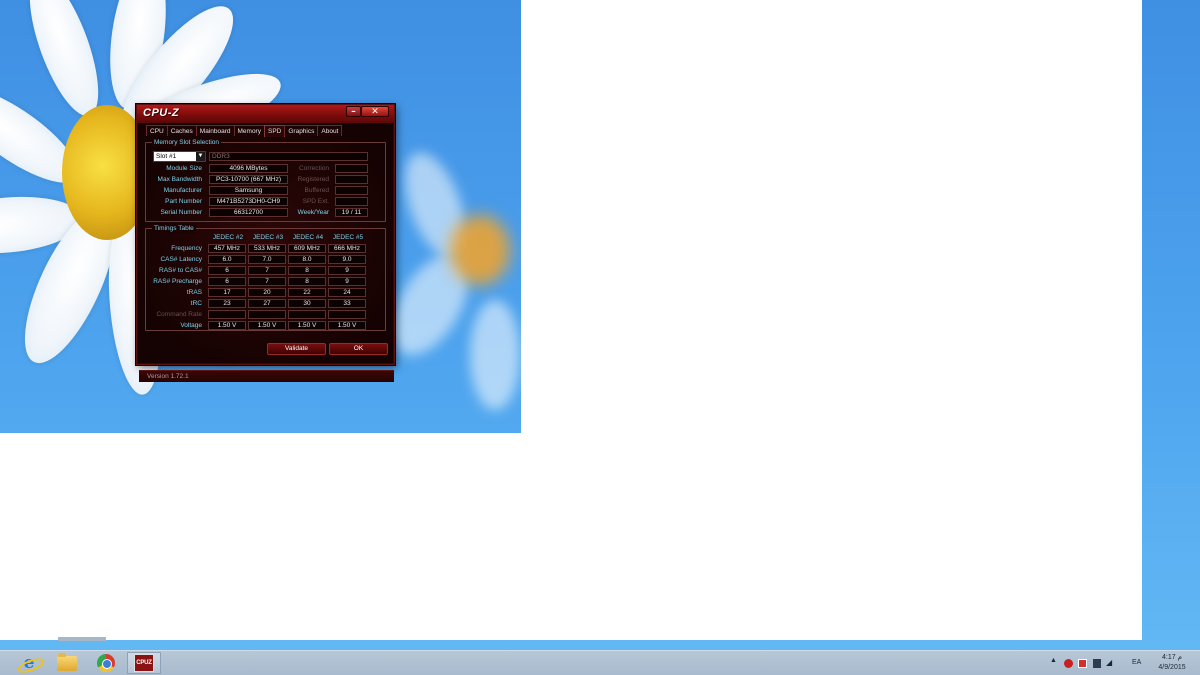  Describe the element at coordinates (268, 237) in the screenshot. I see `timing-header: JEDEC #3` at that location.